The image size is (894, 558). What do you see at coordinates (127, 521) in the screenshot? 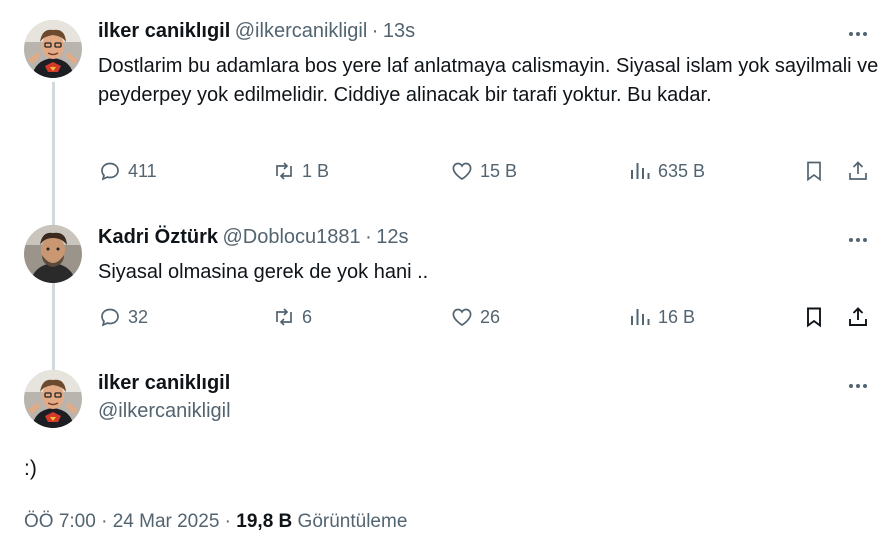
I see `timestamp: ÖÖ 7:00 · 24 Mar 2025 ·` at bounding box center [127, 521].